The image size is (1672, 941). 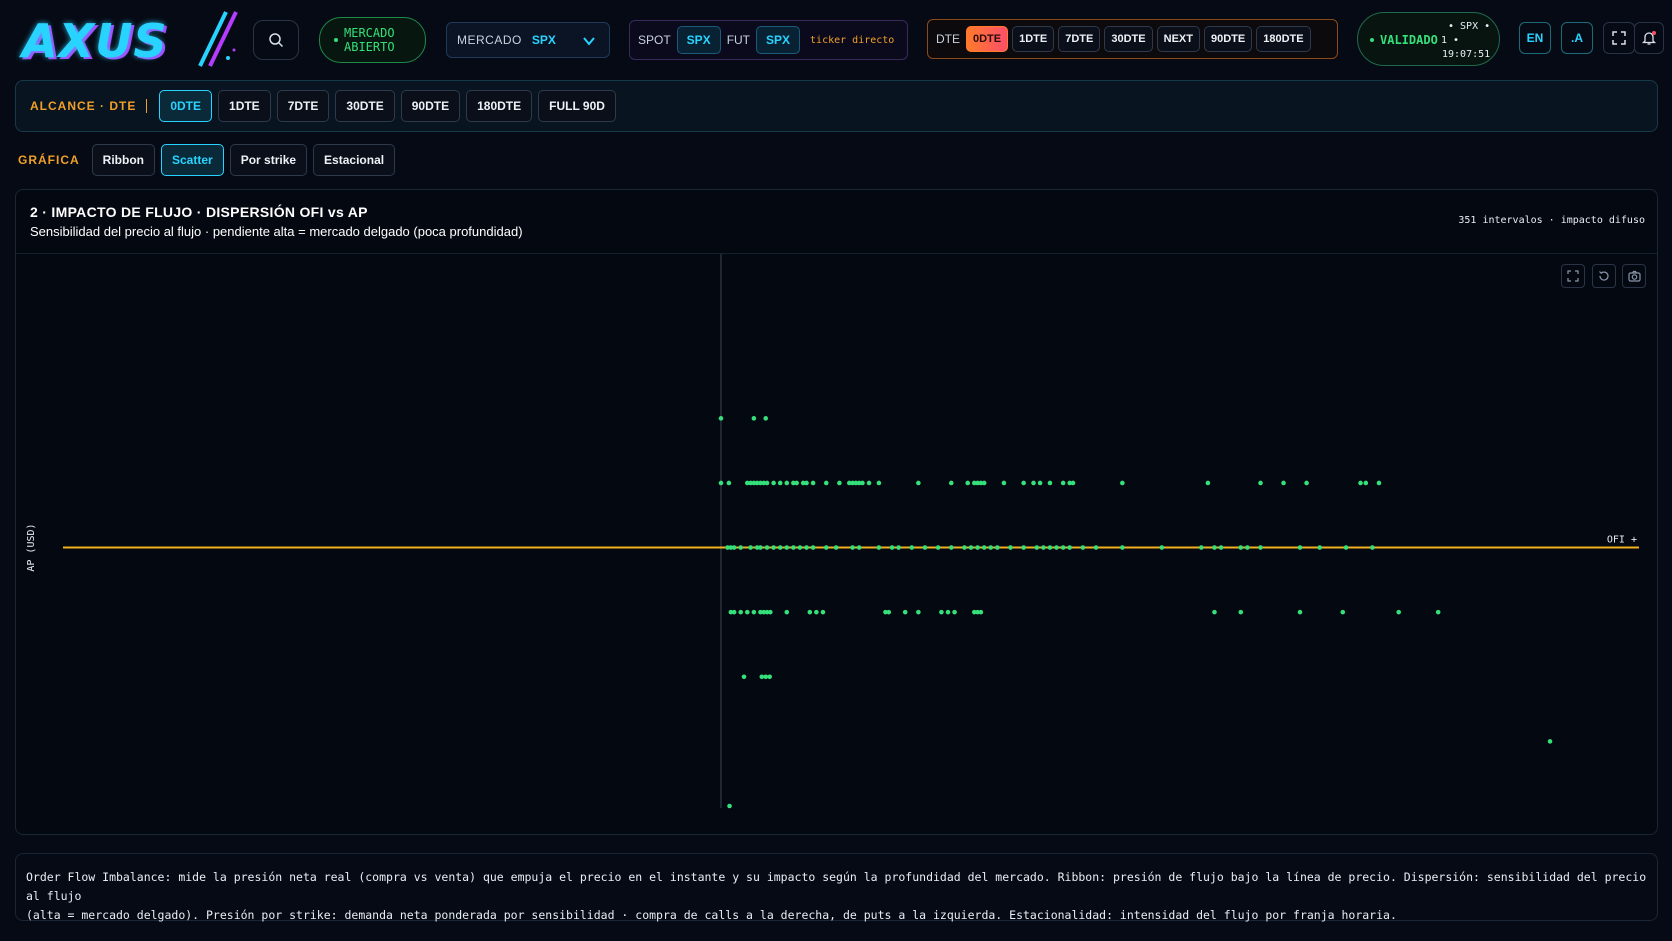 What do you see at coordinates (499, 106) in the screenshot?
I see `scope-chip-180dte: 180DTE` at bounding box center [499, 106].